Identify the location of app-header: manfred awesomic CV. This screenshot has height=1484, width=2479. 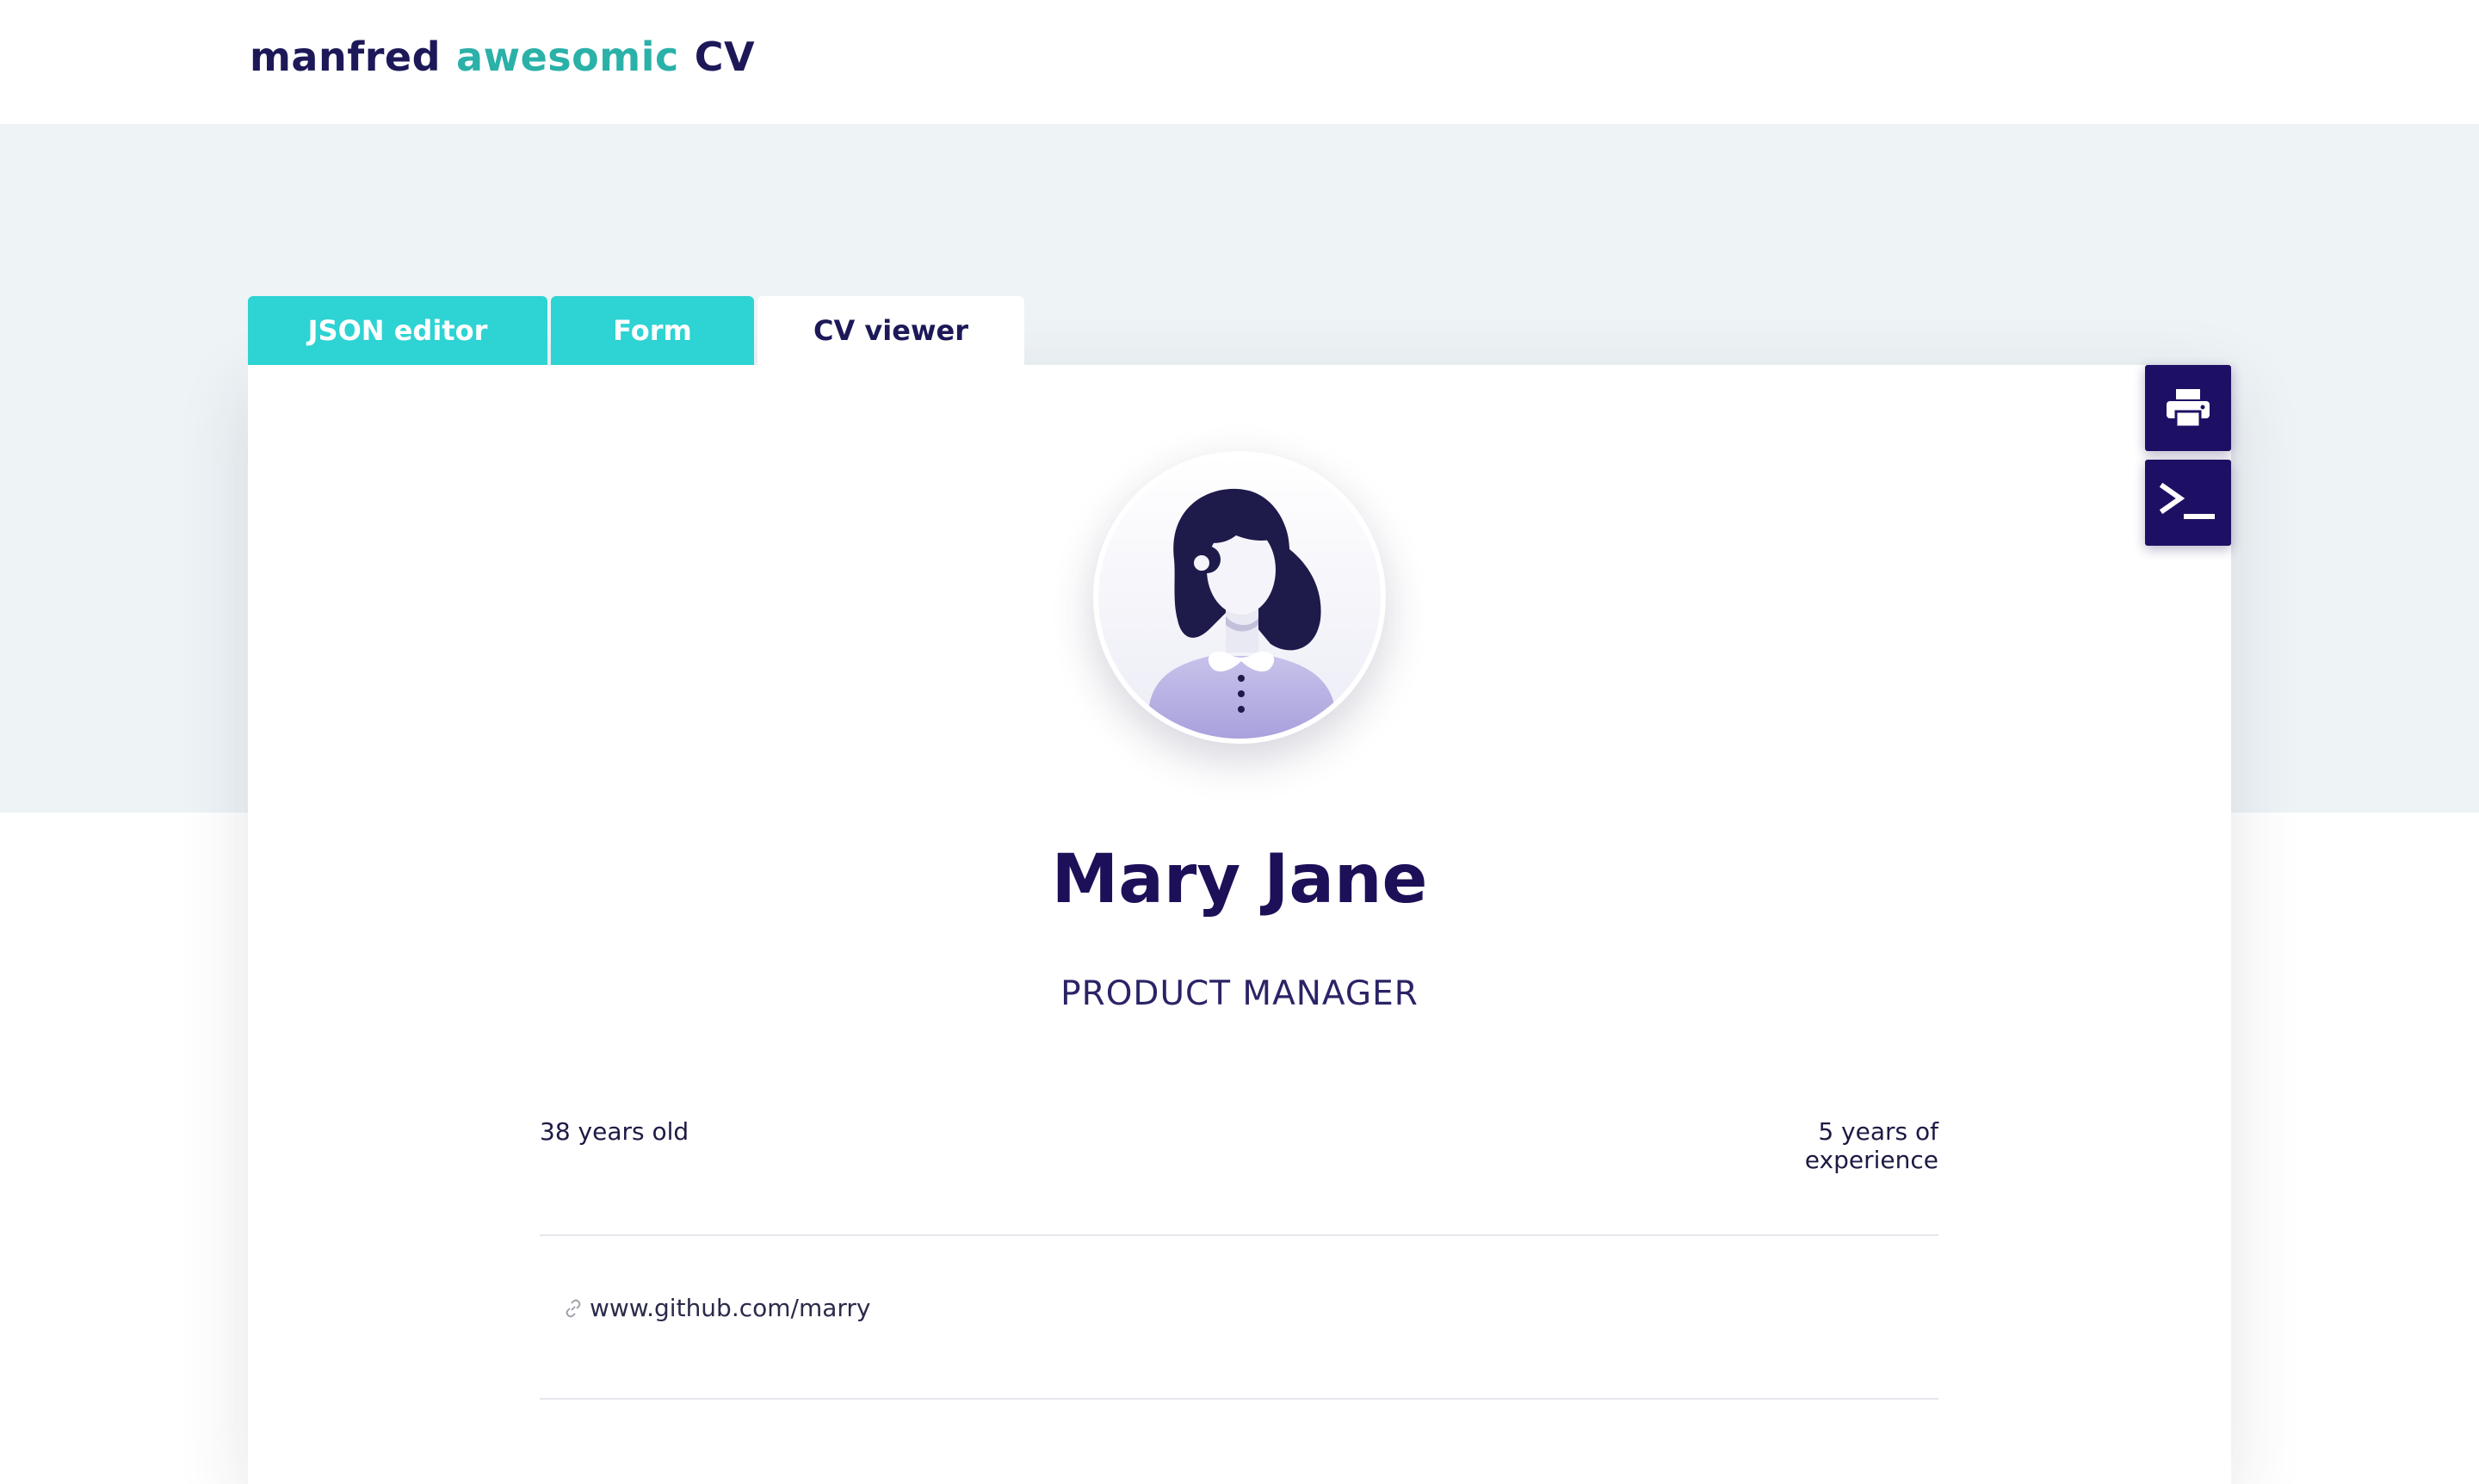
(1239, 62).